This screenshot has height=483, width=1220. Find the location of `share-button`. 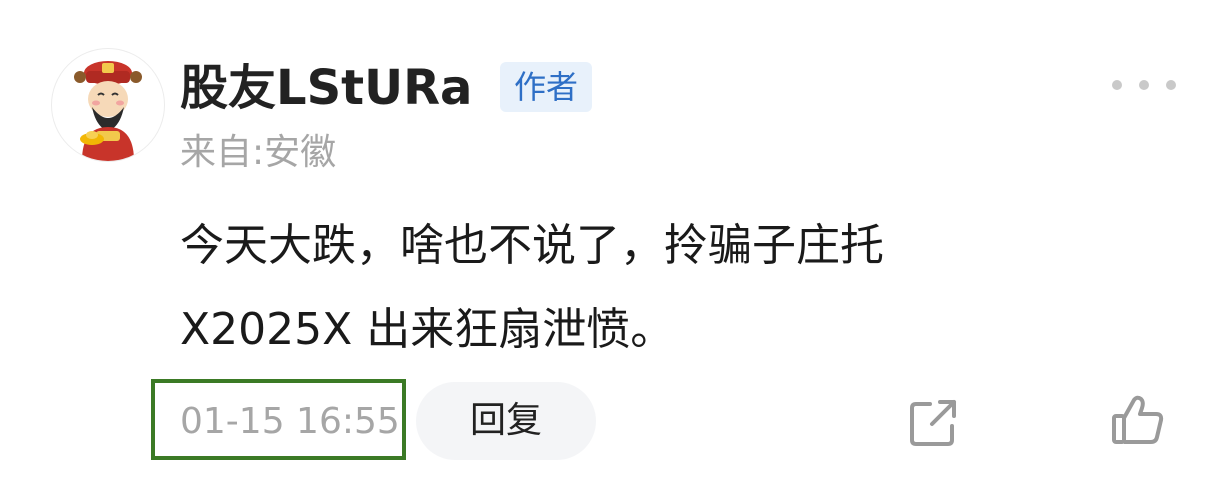

share-button is located at coordinates (935, 423).